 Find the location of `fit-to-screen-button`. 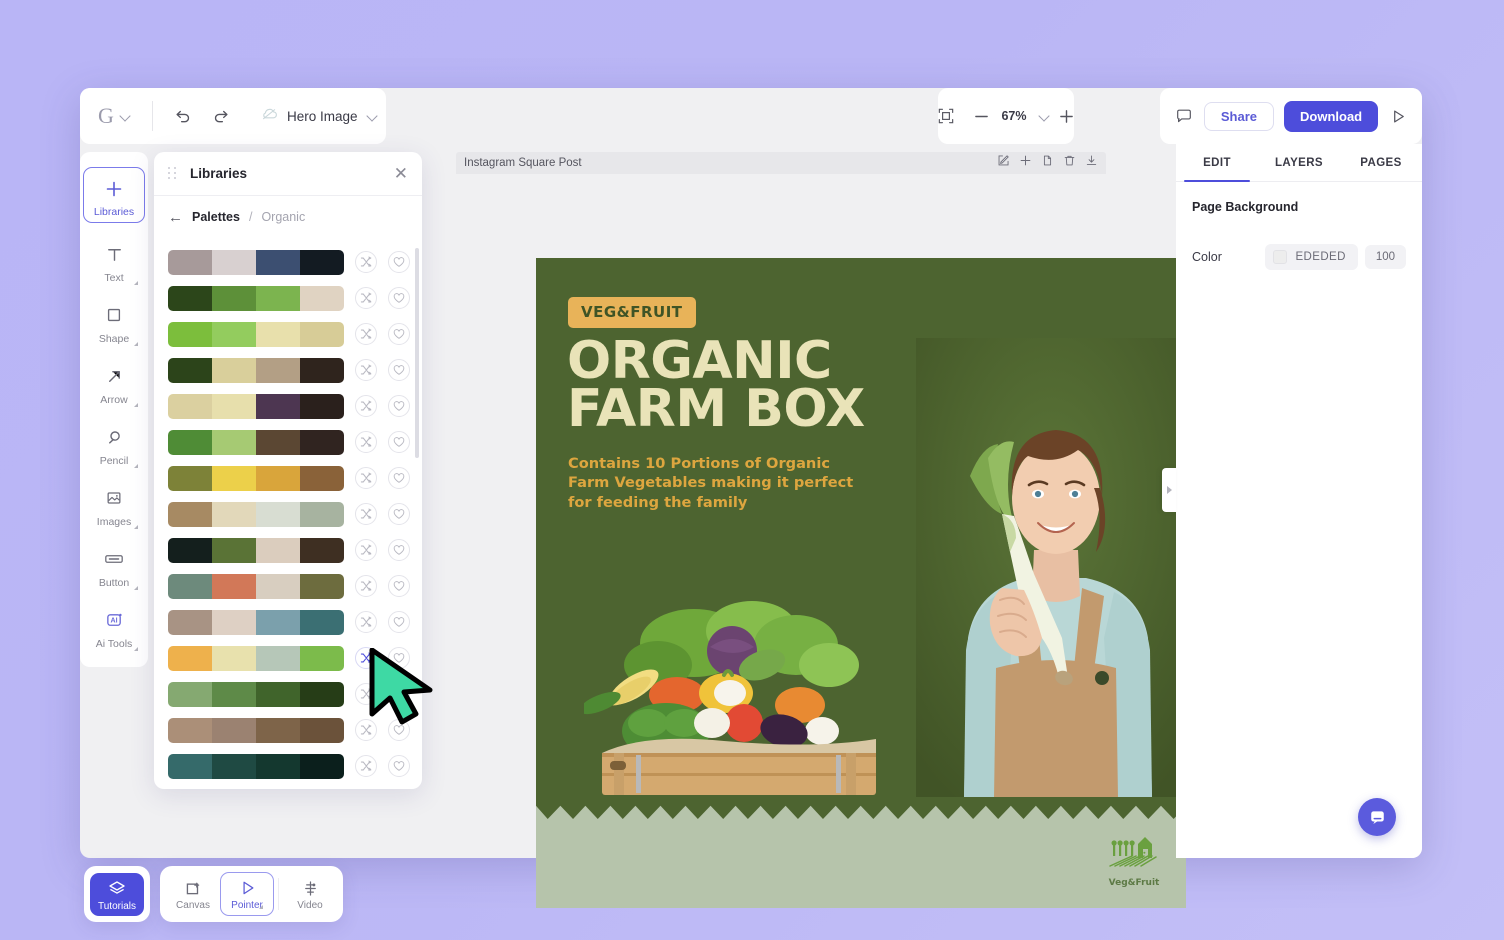

fit-to-screen-button is located at coordinates (946, 116).